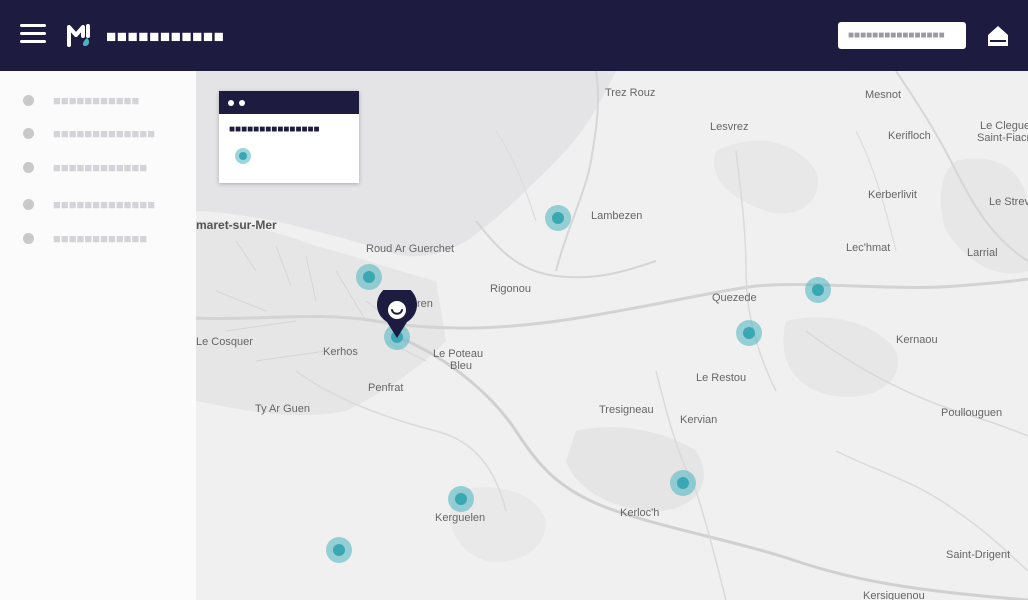 The width and height of the screenshot is (1028, 600). What do you see at coordinates (978, 555) in the screenshot?
I see `svg-text: Saint-Drigent` at bounding box center [978, 555].